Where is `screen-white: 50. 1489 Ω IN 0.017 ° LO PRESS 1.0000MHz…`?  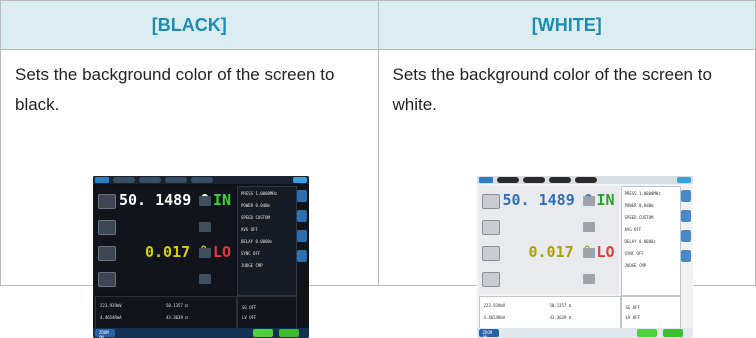
screen-white: 50. 1489 Ω IN 0.017 ° LO PRESS 1.0000MHz… is located at coordinates (584, 257).